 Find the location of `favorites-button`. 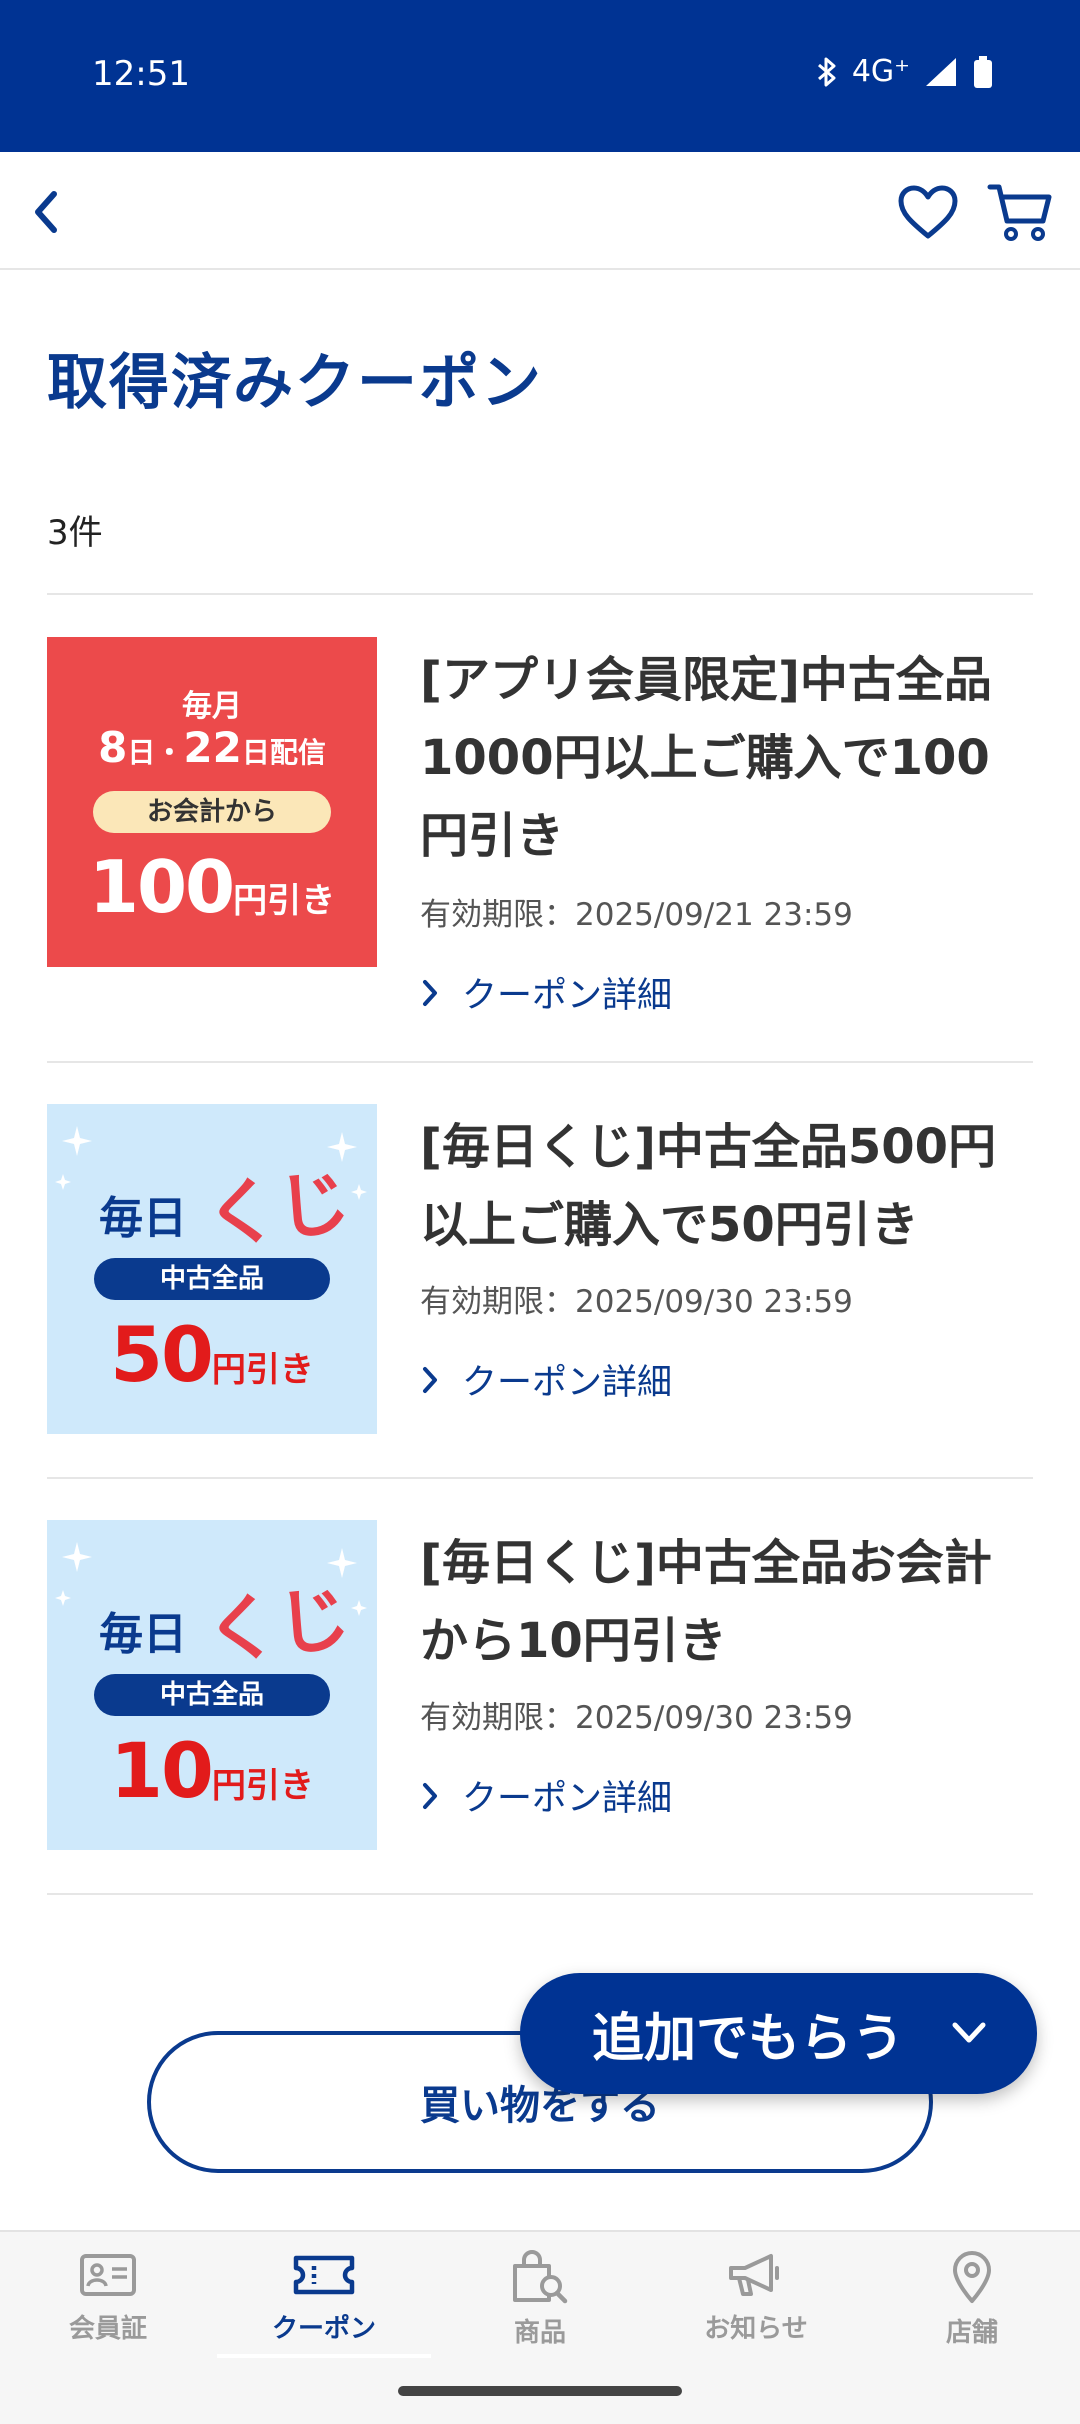

favorites-button is located at coordinates (928, 212).